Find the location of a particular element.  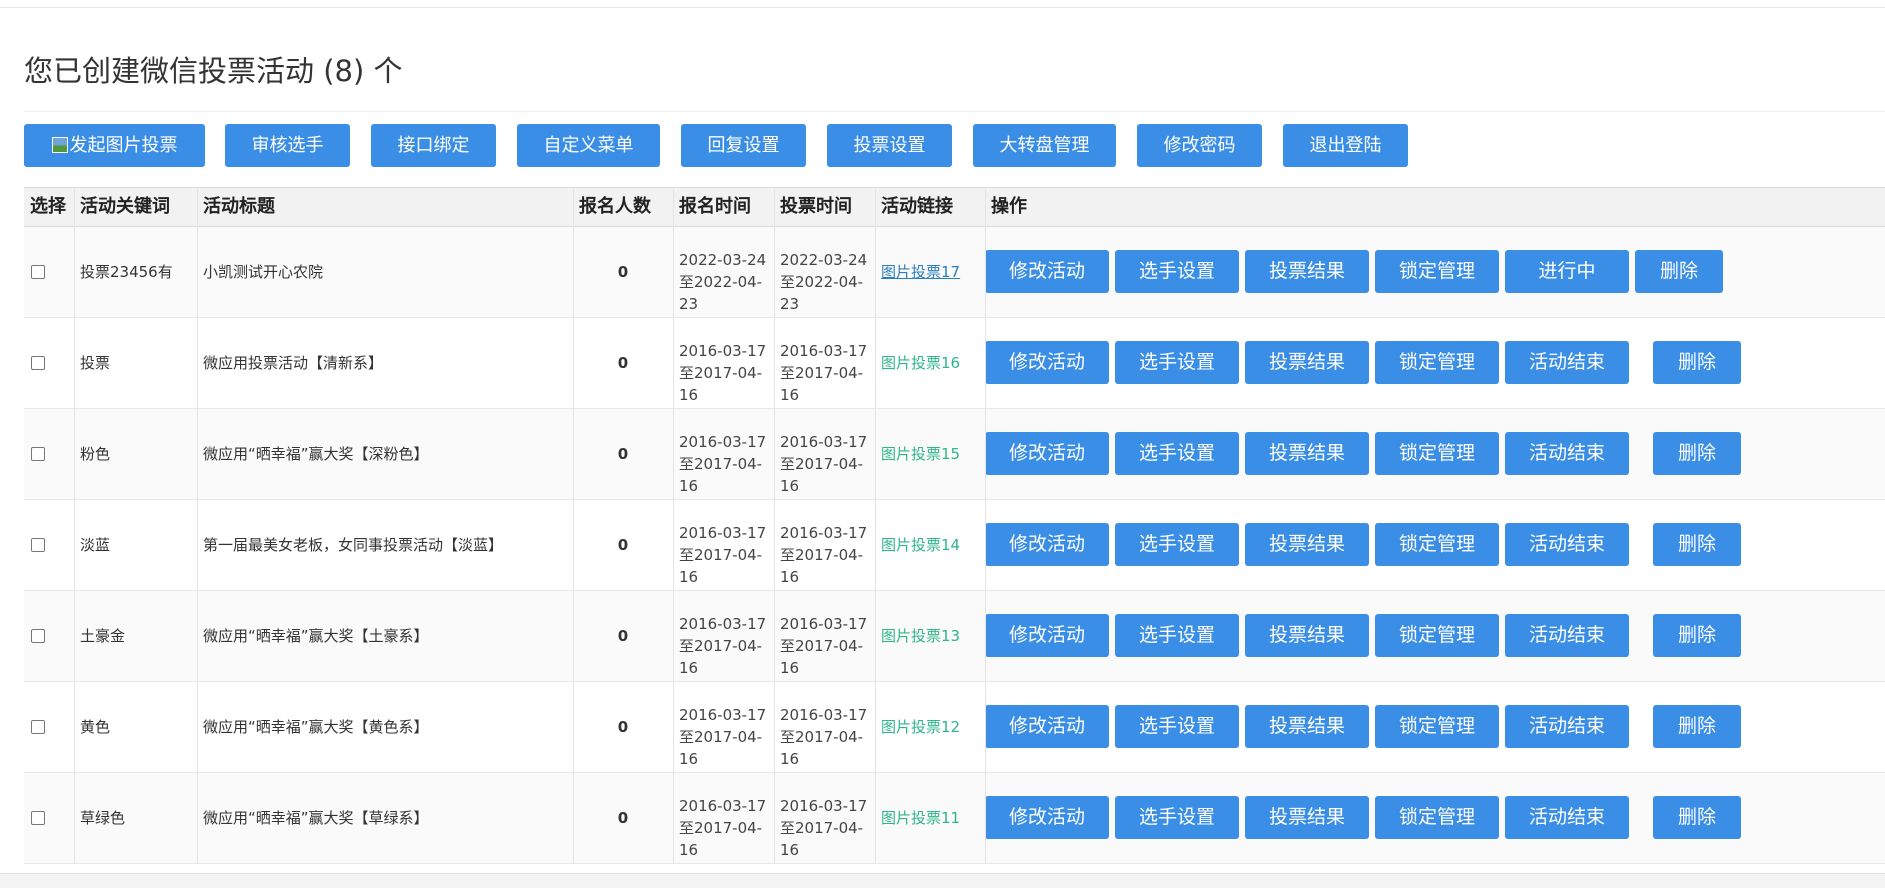

custom-menu-button: 自定义菜单 is located at coordinates (588, 145).